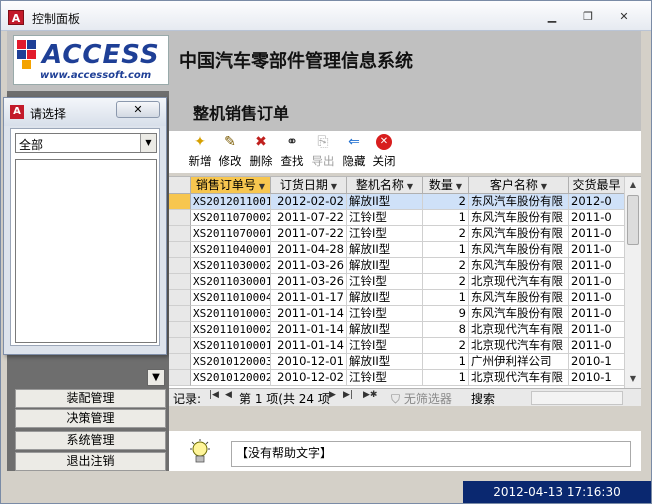 This screenshot has width=652, height=504. I want to click on next-record-icon: ▶, so click(332, 395).